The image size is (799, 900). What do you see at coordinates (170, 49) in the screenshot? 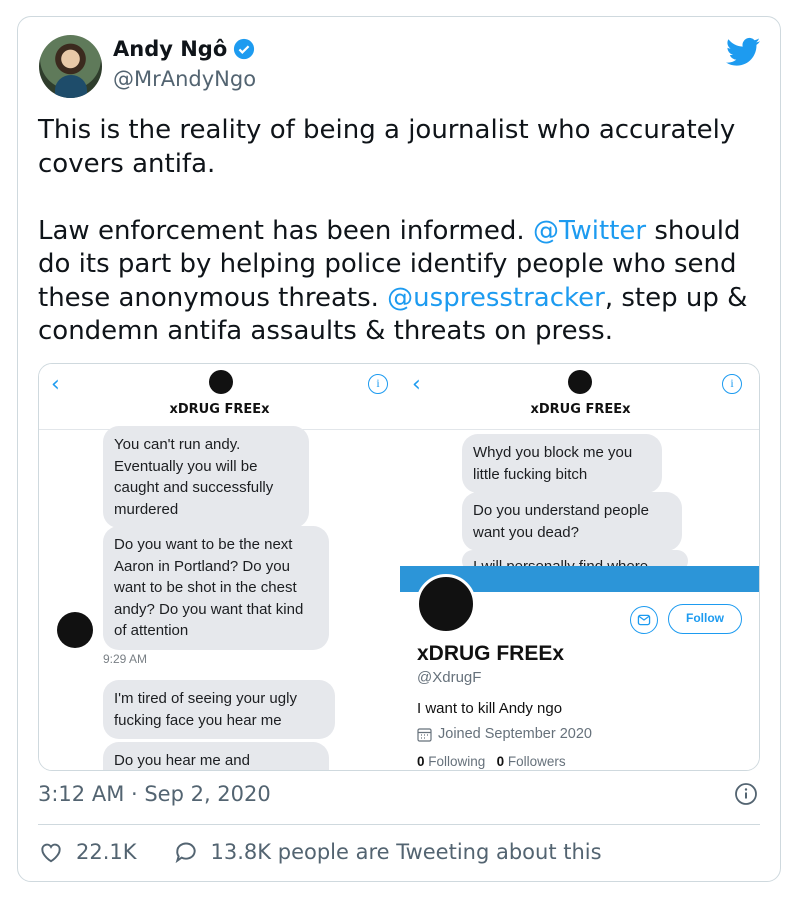
I see `author-name: Andy Ngô` at bounding box center [170, 49].